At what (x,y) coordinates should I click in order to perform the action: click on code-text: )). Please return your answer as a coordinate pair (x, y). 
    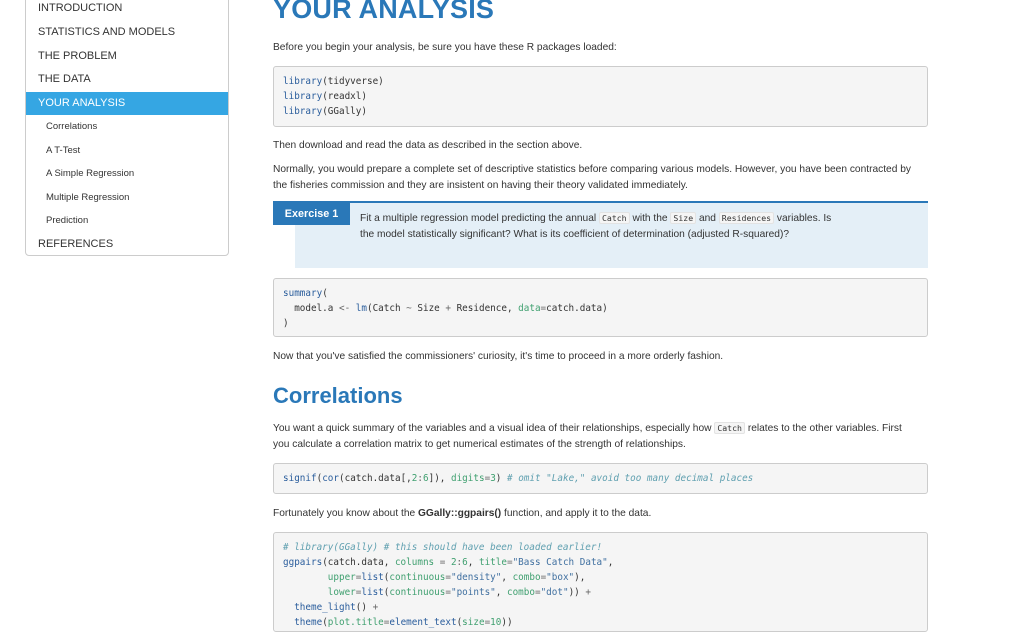
    Looking at the image, I should click on (577, 592).